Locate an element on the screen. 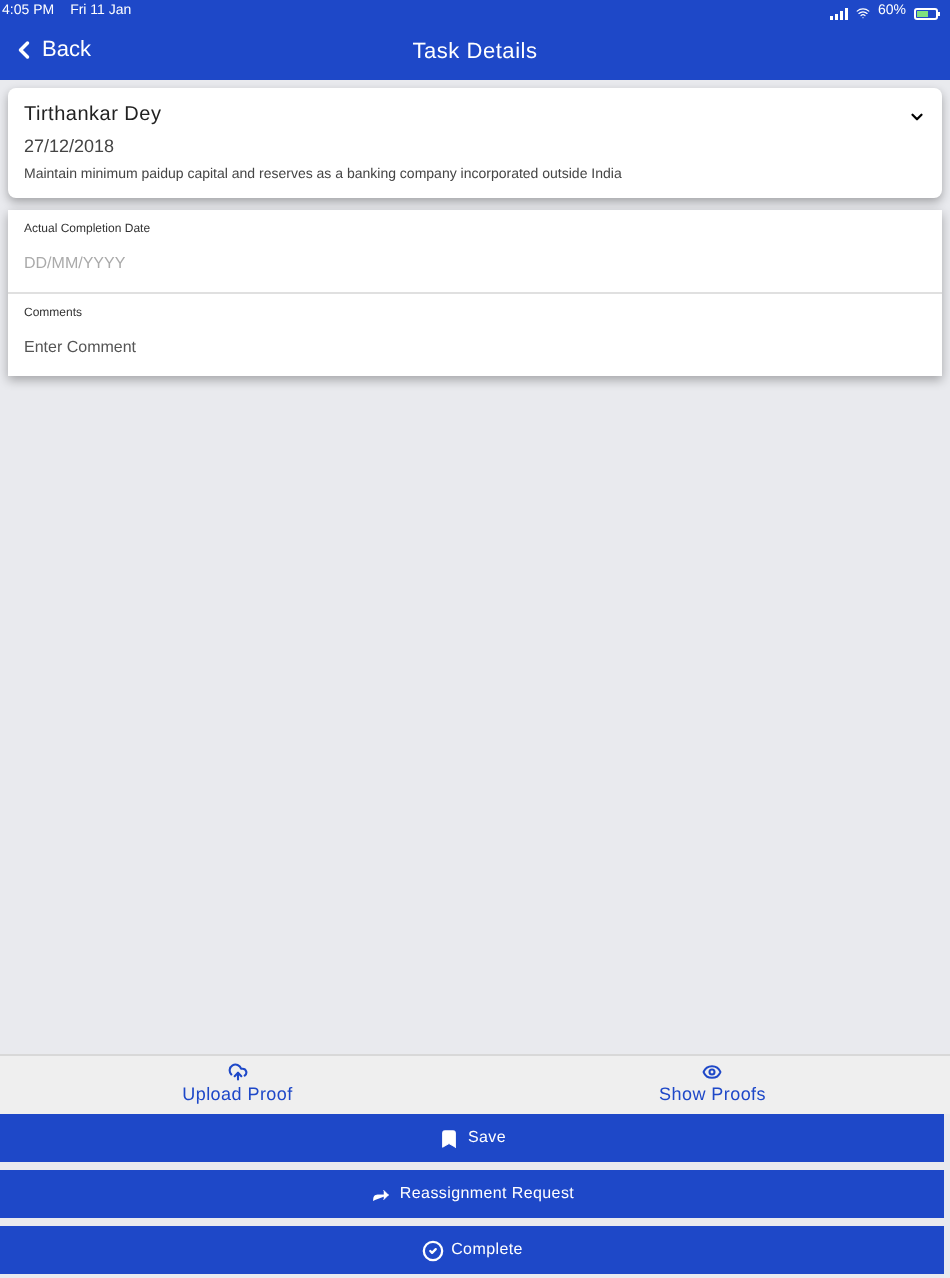  task-date: 27/12/2018 is located at coordinates (70, 147).